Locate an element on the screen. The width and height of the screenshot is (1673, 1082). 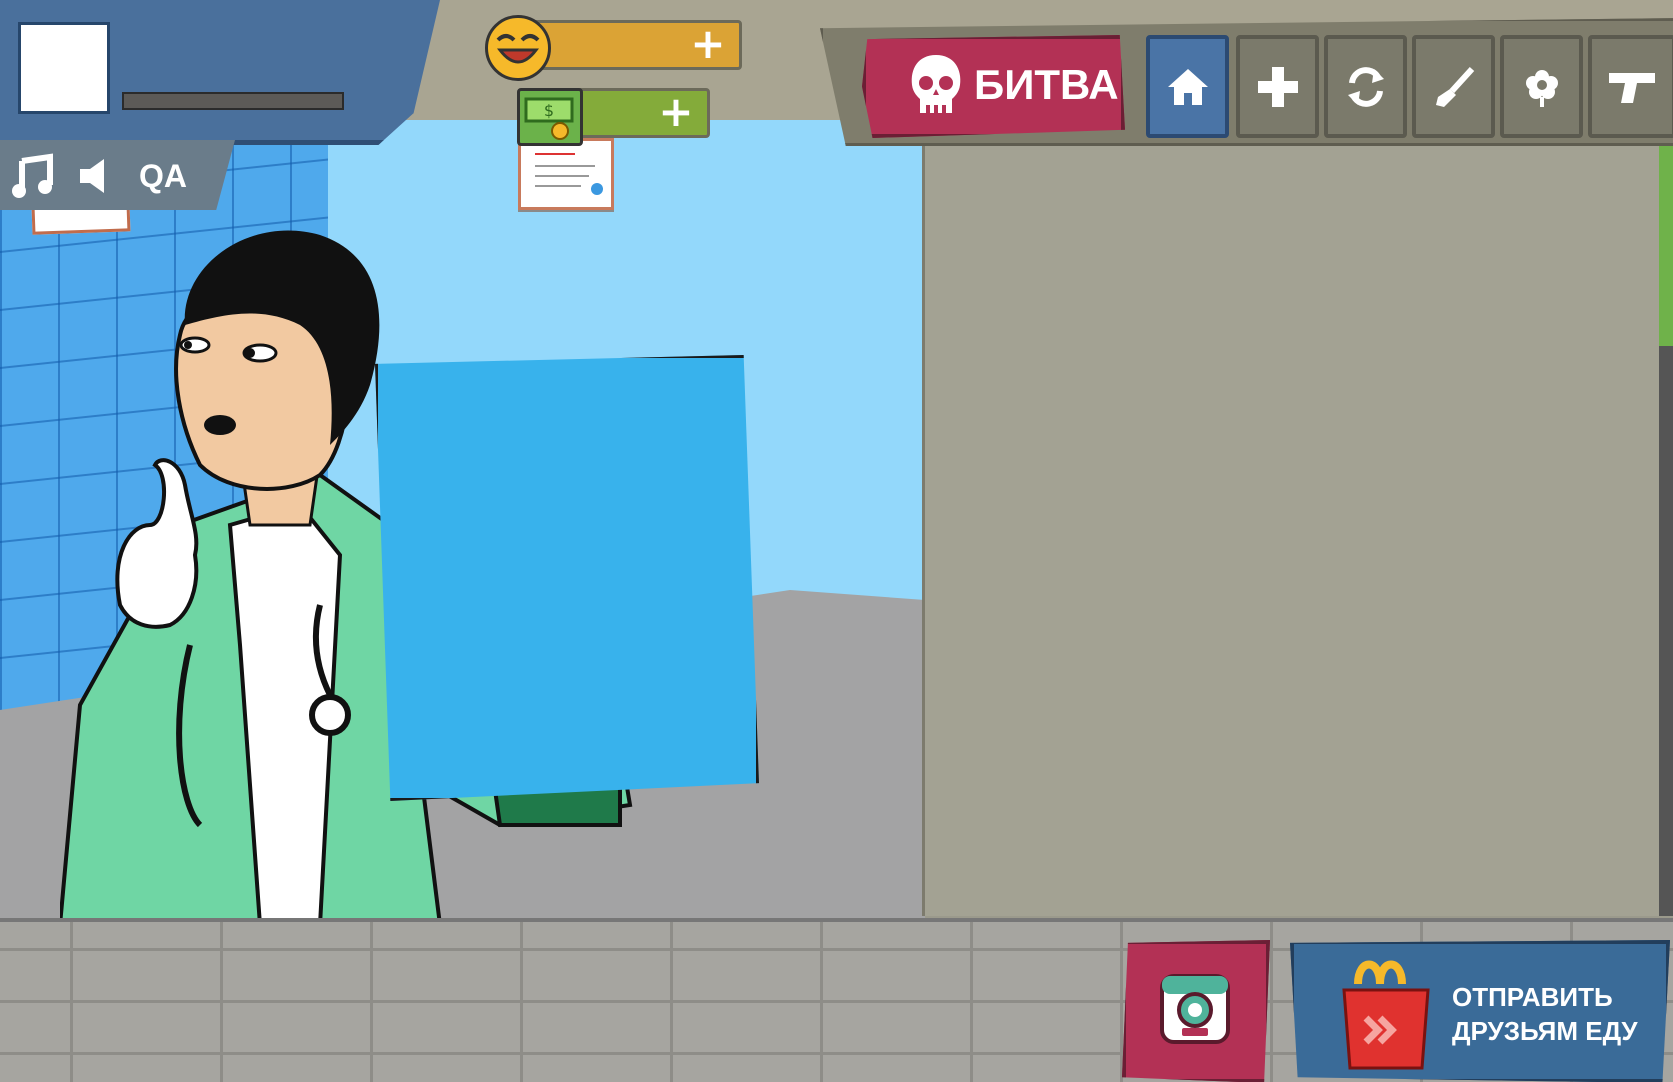
nav-health-button is located at coordinates (1277, 86).